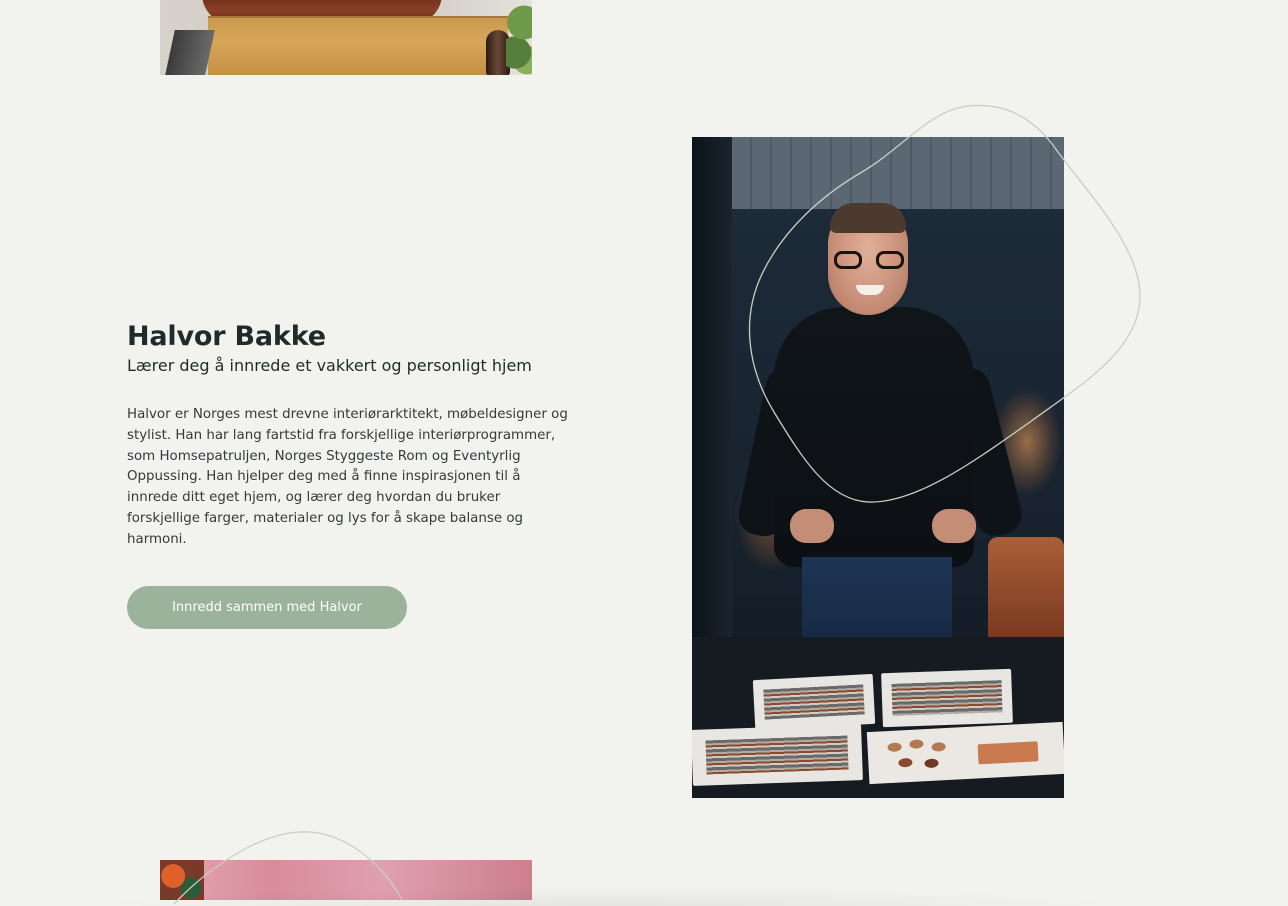 The image size is (1288, 906). What do you see at coordinates (226, 336) in the screenshot?
I see `profile-name: Halvor Bakke` at bounding box center [226, 336].